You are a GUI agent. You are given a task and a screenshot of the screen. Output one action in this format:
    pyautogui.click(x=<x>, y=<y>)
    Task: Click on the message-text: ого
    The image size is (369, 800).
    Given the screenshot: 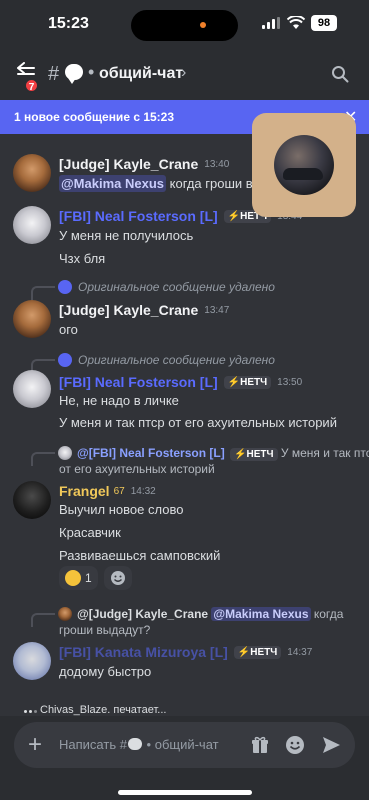 What is the action you would take?
    pyautogui.click(x=68, y=329)
    